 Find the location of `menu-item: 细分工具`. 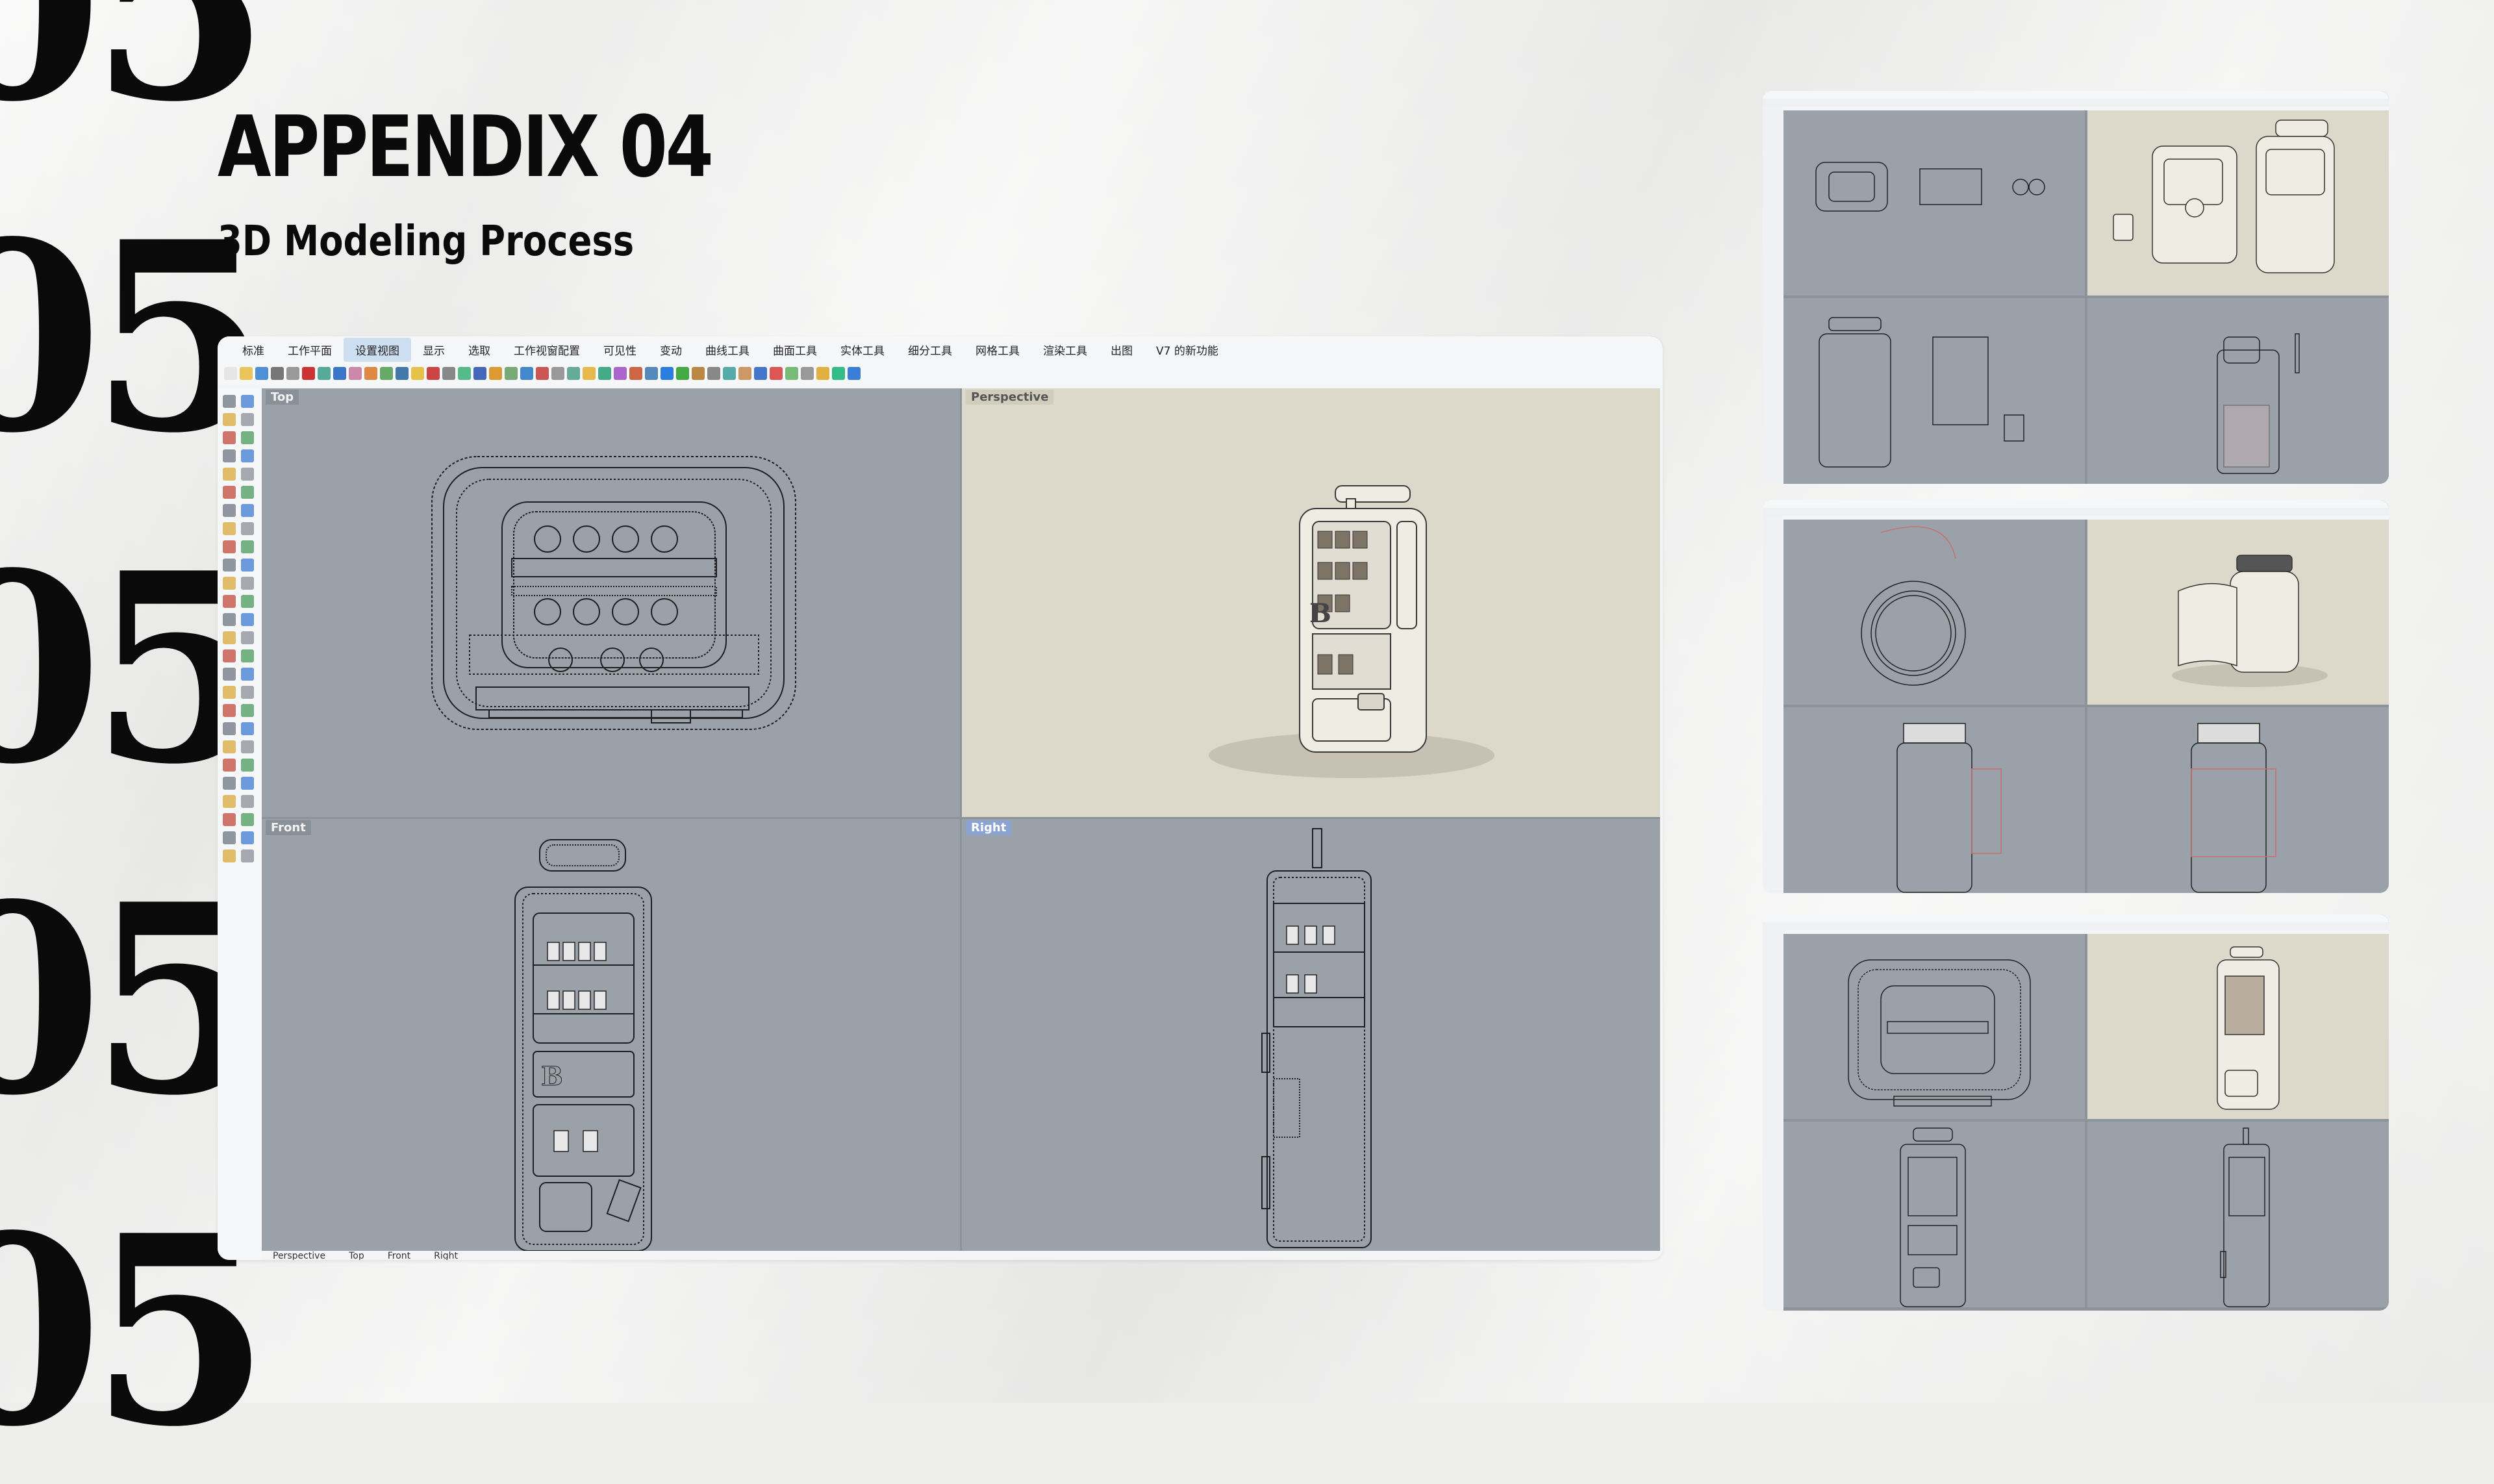

menu-item: 细分工具 is located at coordinates (930, 350).